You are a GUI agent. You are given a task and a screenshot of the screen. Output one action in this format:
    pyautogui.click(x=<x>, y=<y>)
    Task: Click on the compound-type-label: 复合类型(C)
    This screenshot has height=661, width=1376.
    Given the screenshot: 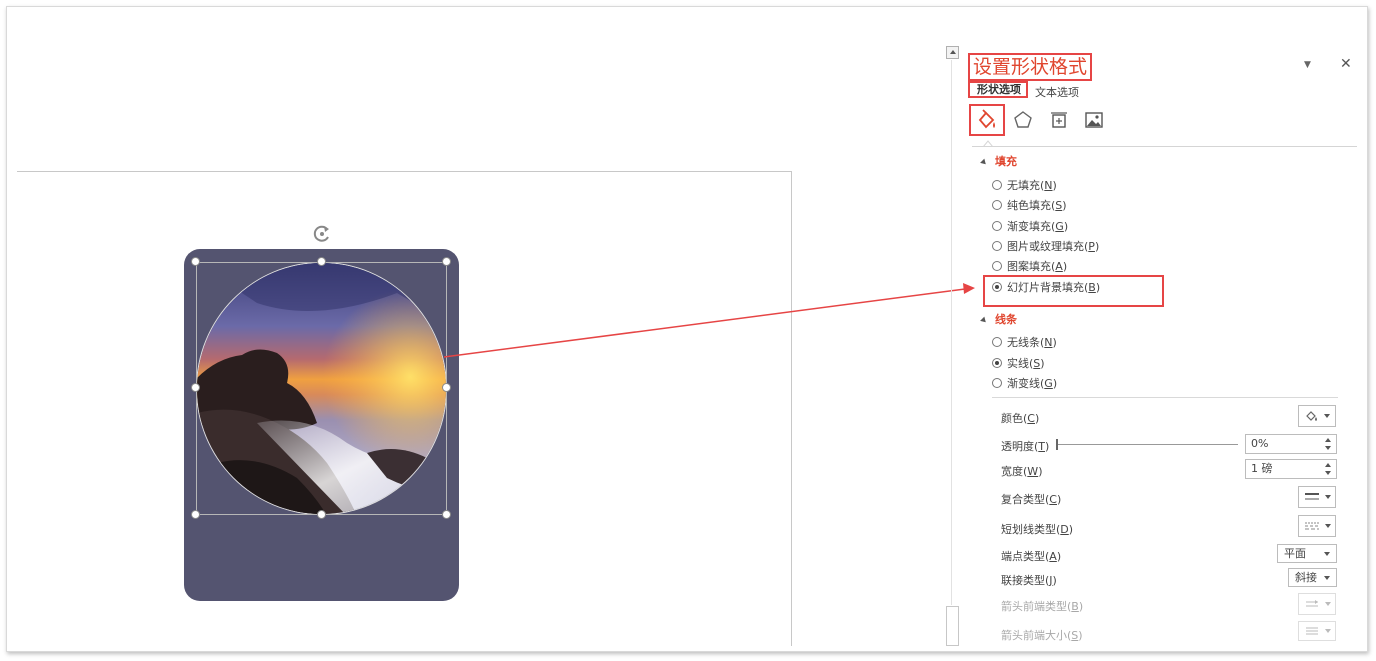 What is the action you would take?
    pyautogui.click(x=1031, y=499)
    